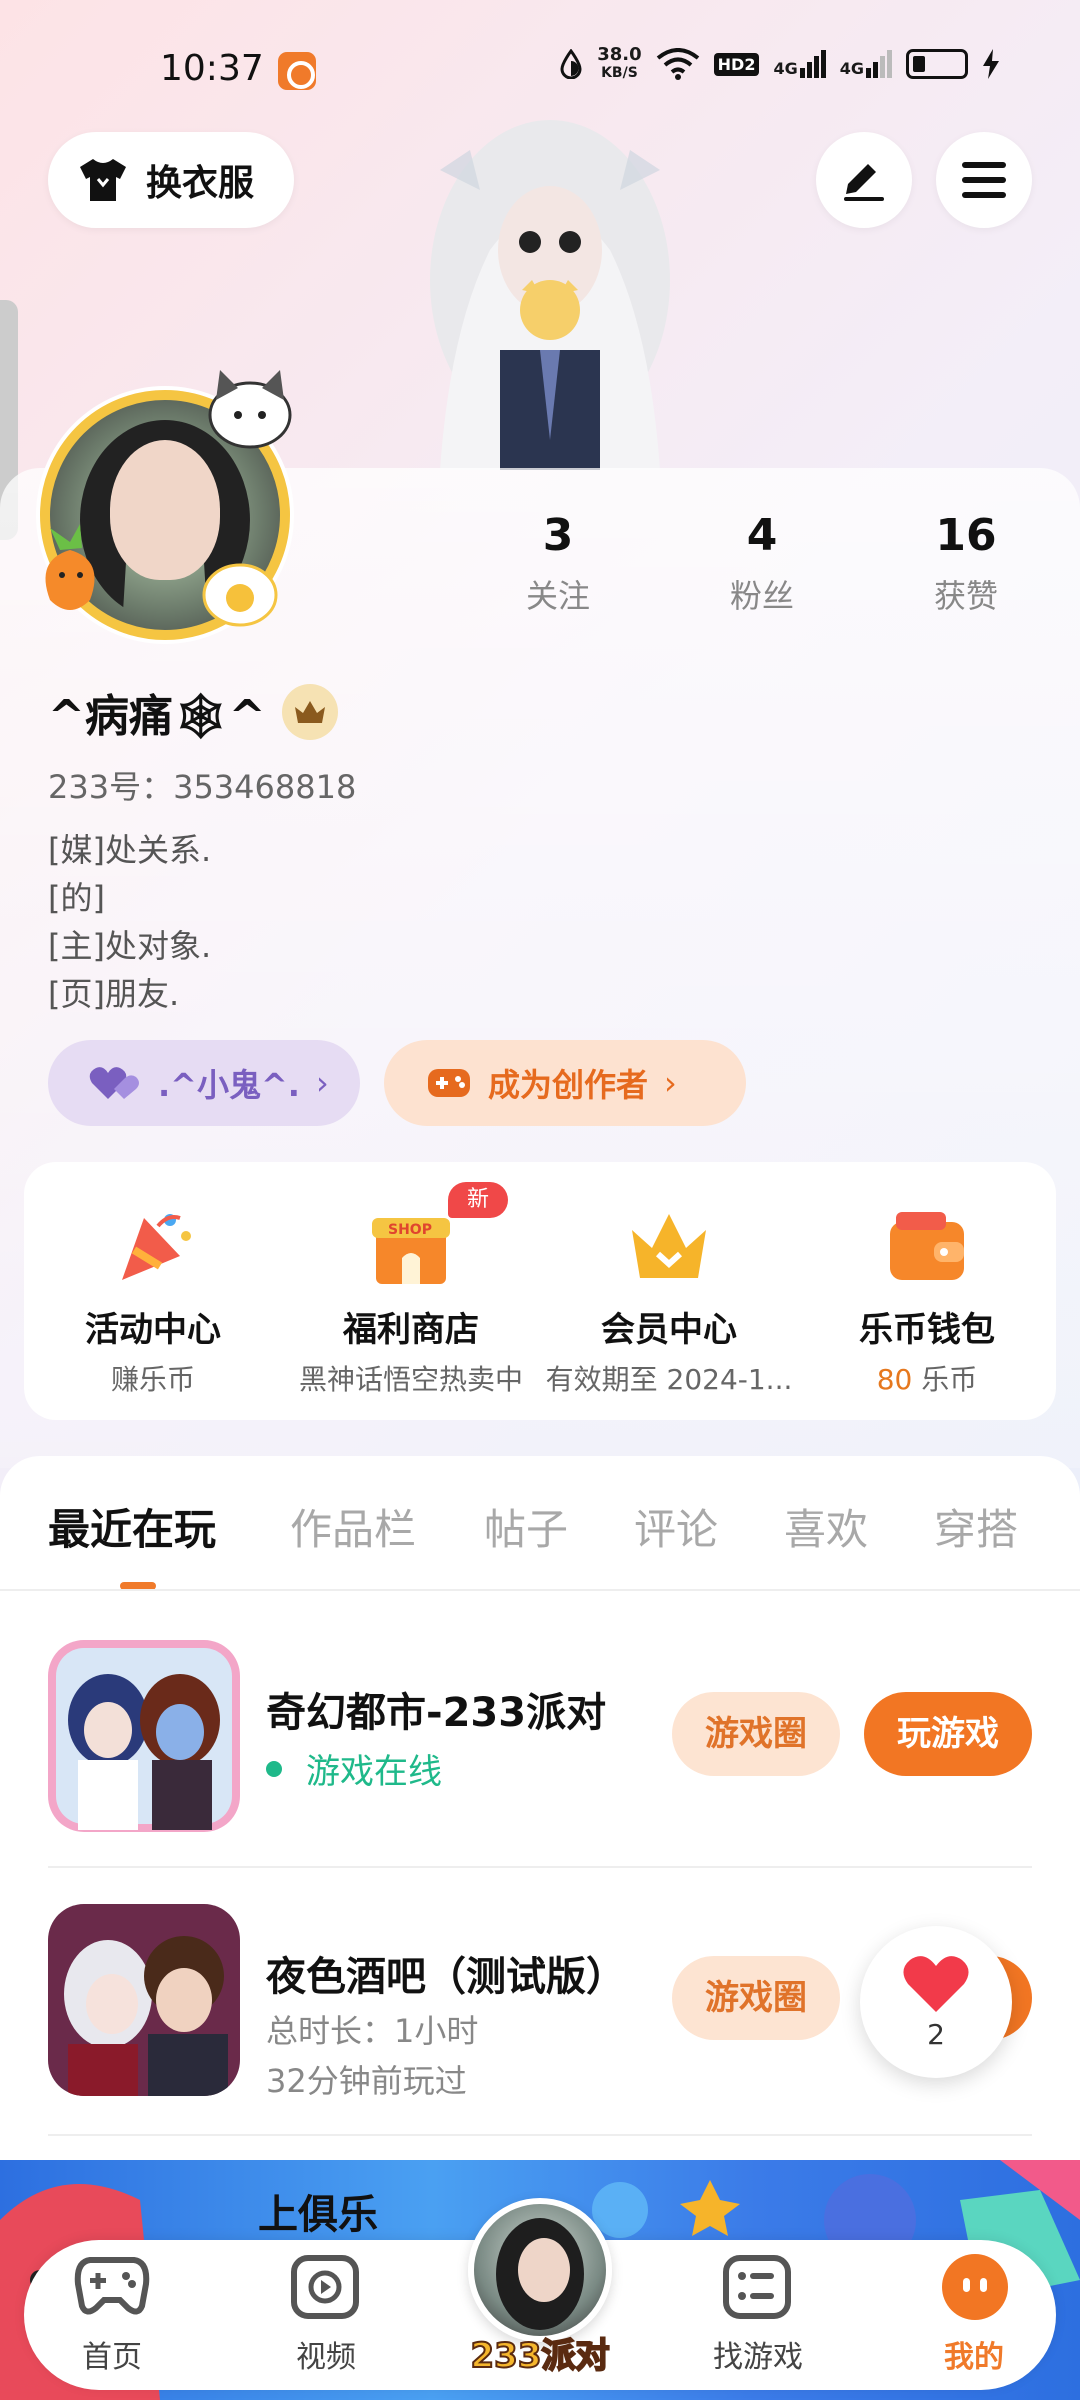 This screenshot has width=1080, height=2400. I want to click on game-row: 奇幻都市-233派对 游戏在线 游戏圈 玩游戏, so click(540, 1737).